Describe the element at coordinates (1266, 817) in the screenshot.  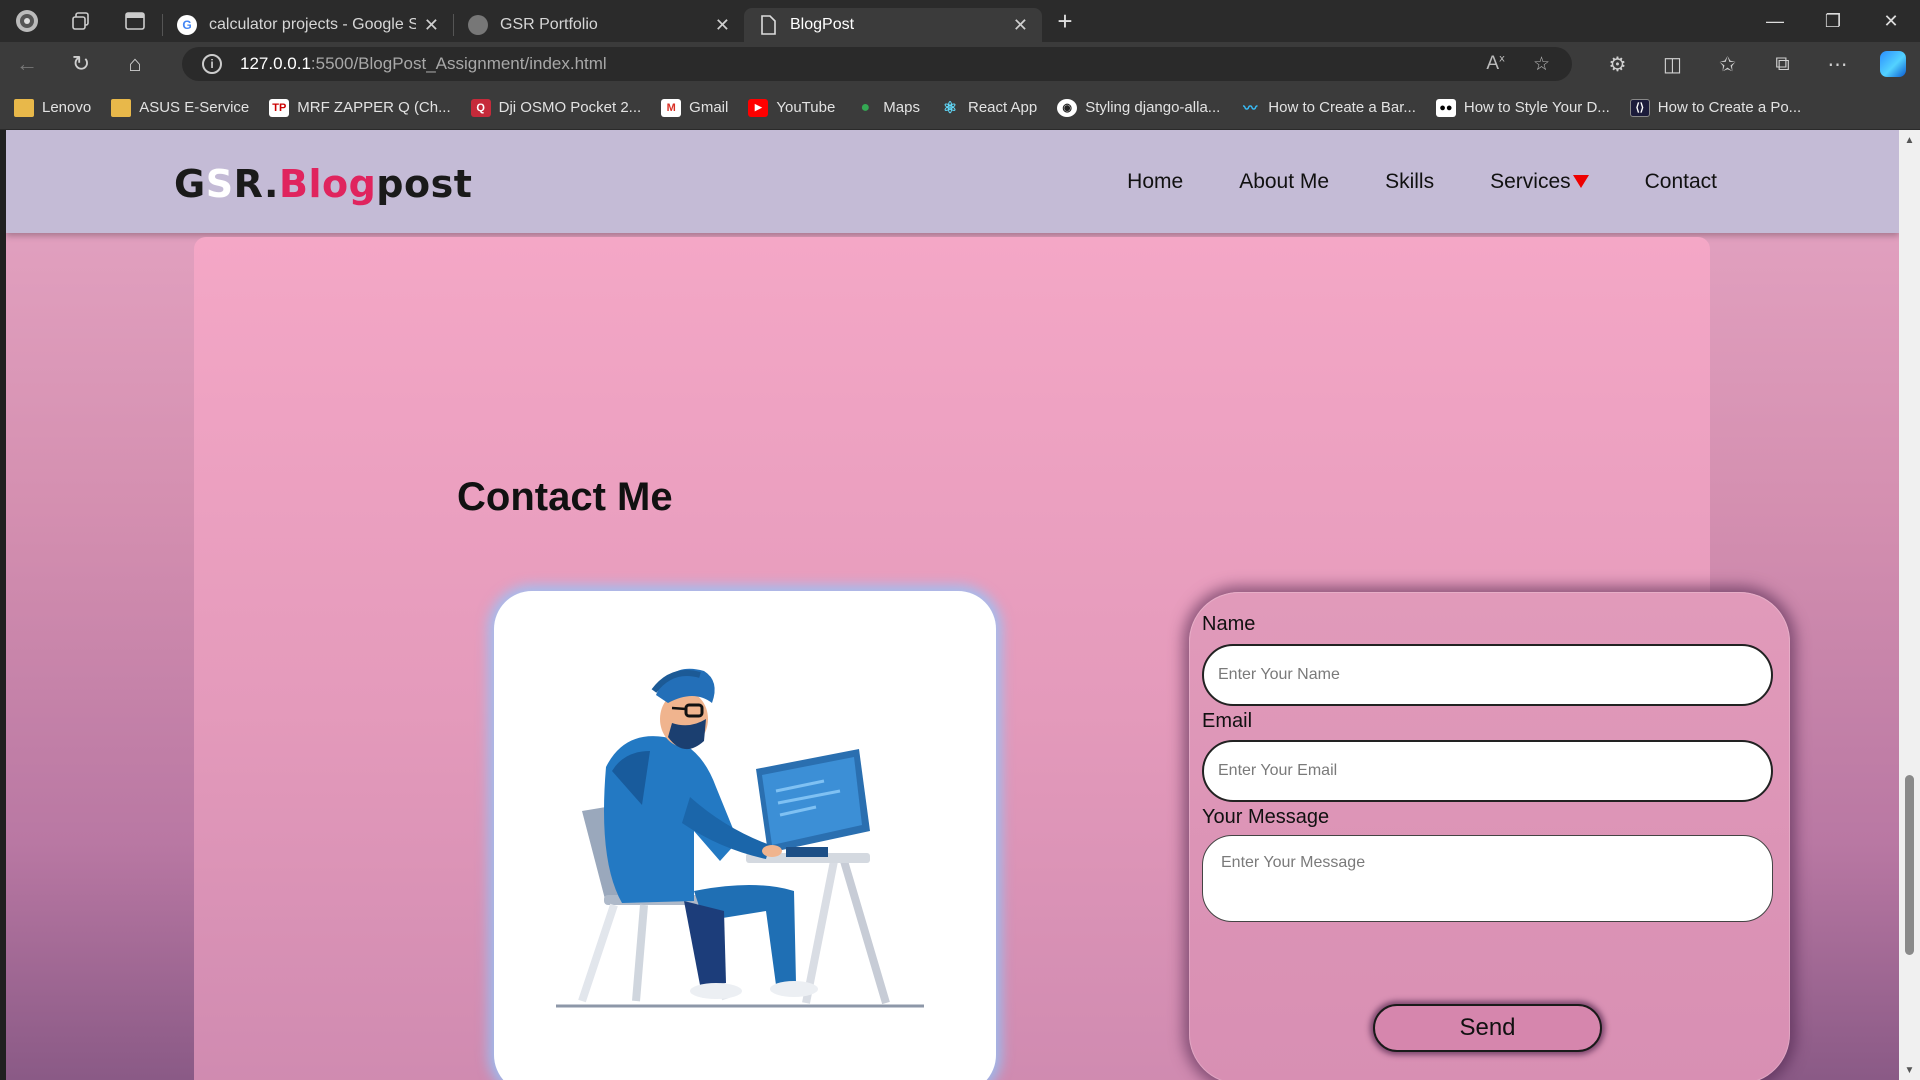
I see `message-label: Your Message` at that location.